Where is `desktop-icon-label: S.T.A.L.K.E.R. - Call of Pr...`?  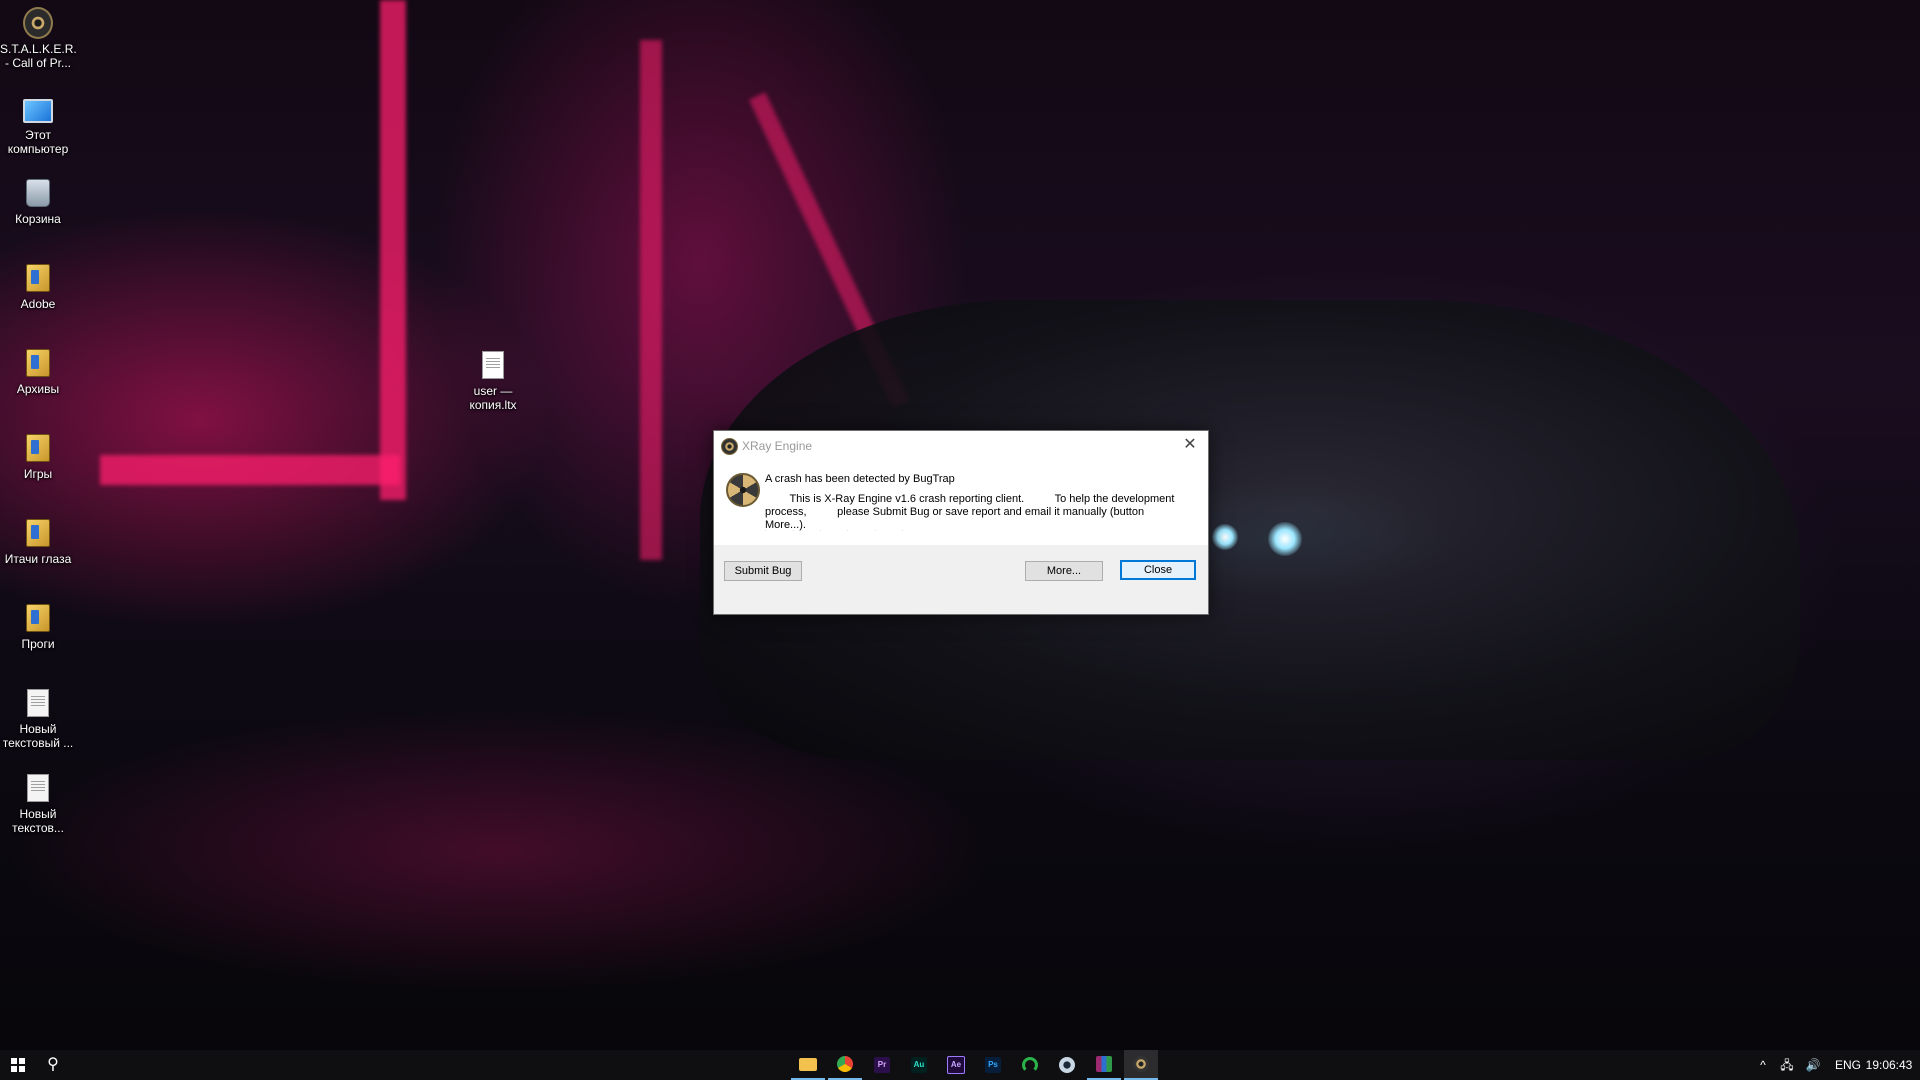
desktop-icon-label: S.T.A.L.K.E.R. - Call of Pr... is located at coordinates (38, 56).